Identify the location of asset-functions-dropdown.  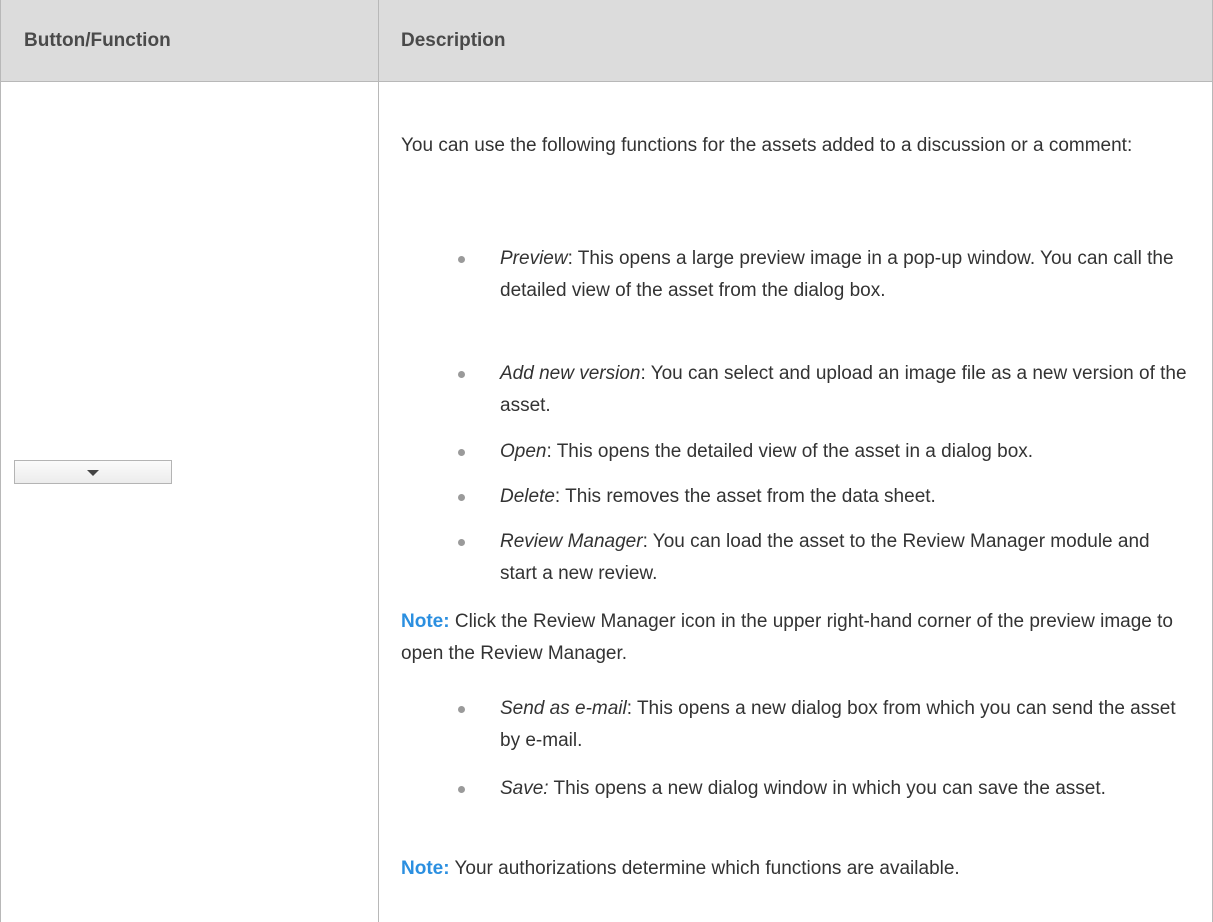
(93, 472).